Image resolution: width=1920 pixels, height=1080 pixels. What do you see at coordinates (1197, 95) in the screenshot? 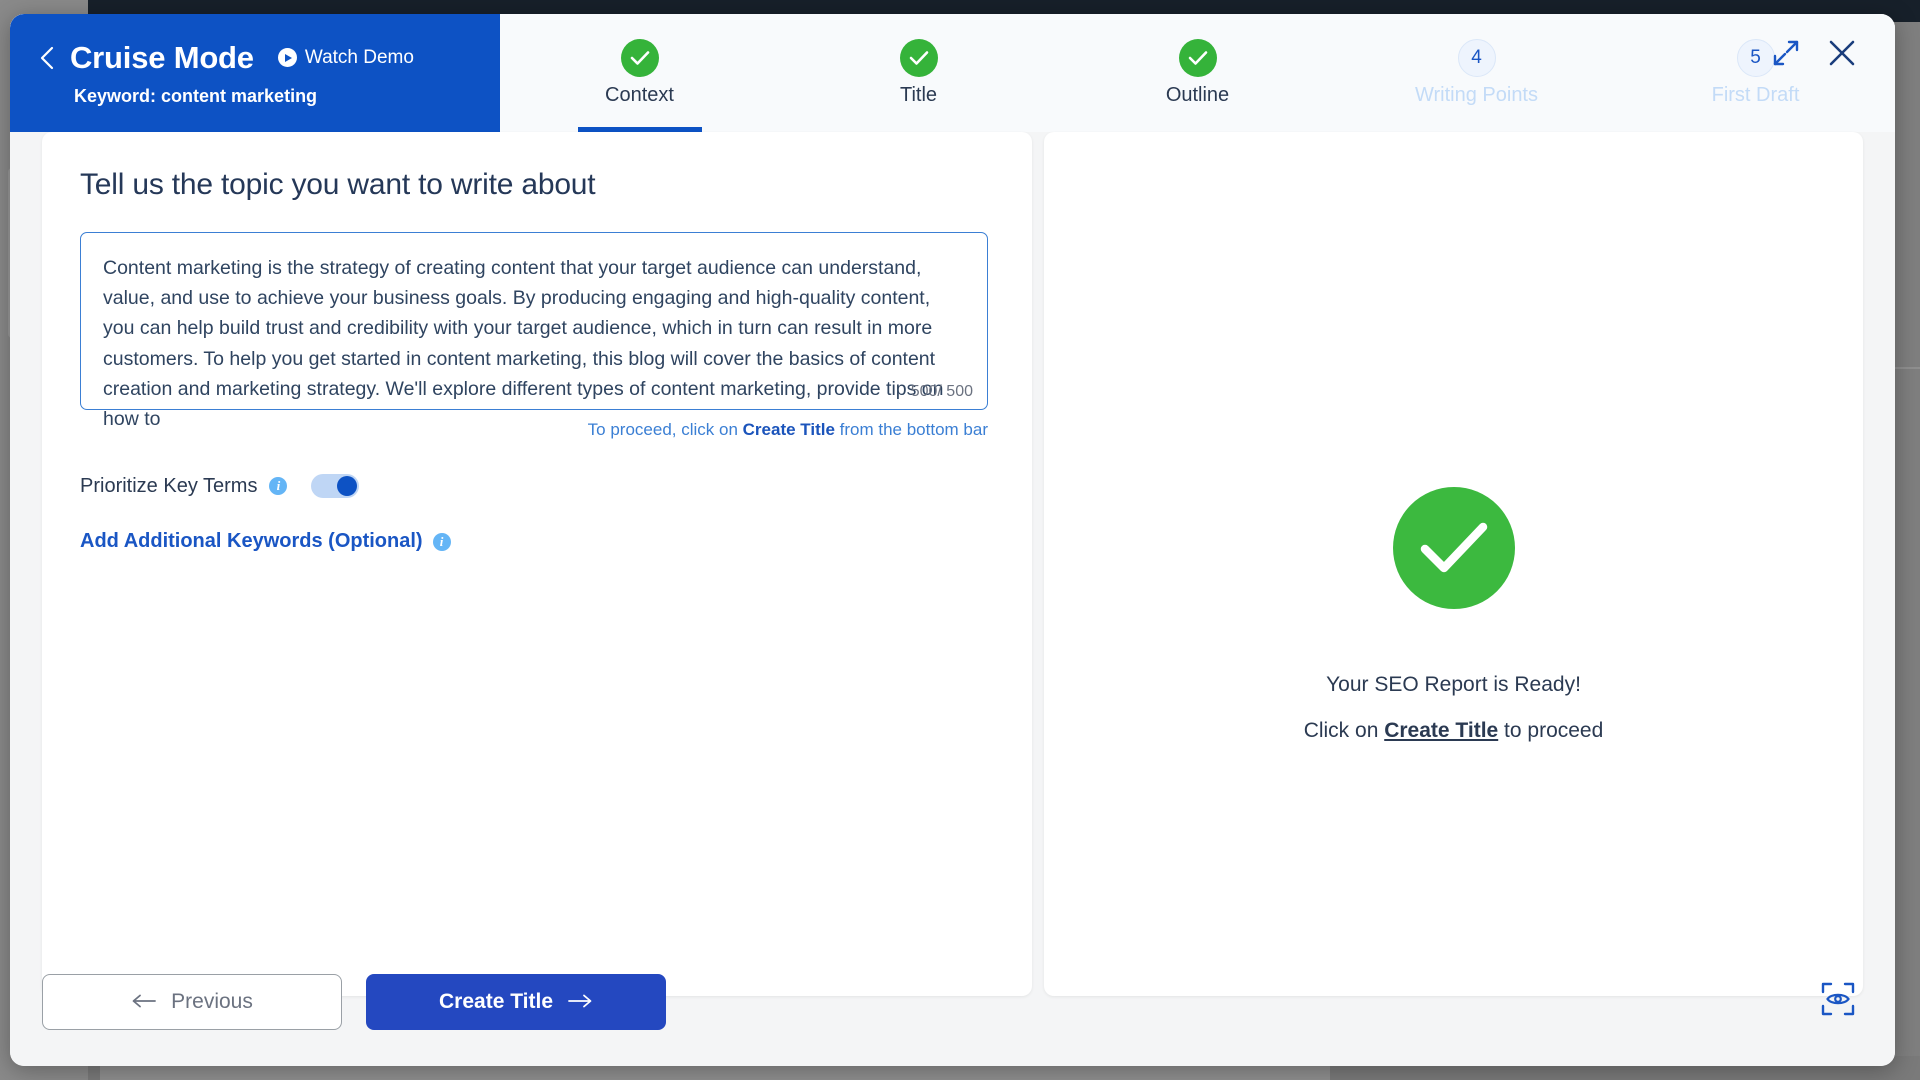
I see `step-label: Outline` at bounding box center [1197, 95].